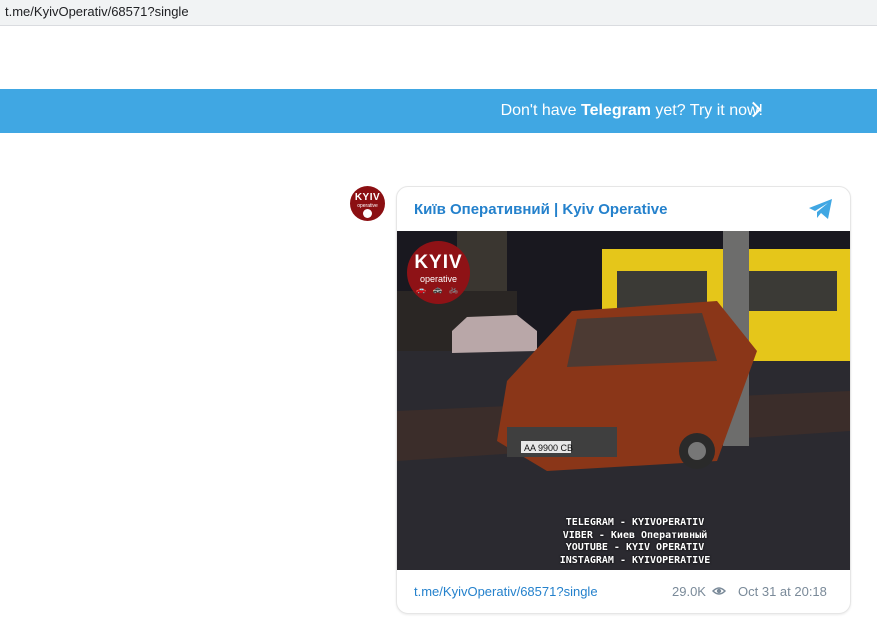 The image size is (877, 618). What do you see at coordinates (635, 535) in the screenshot?
I see `credit-line: VIBER - Киев Оперативный` at bounding box center [635, 535].